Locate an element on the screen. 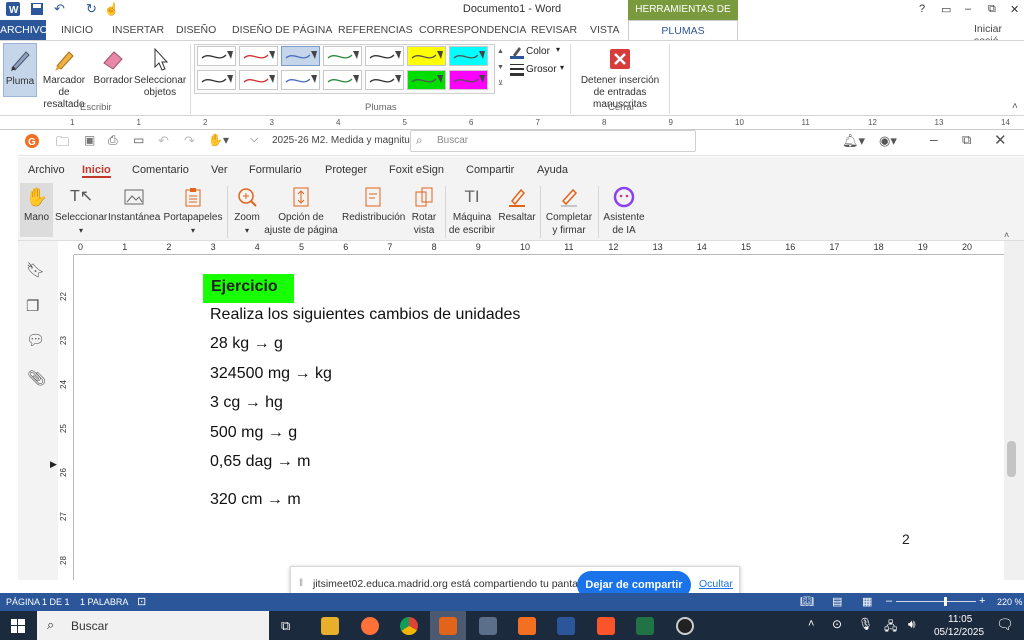  menu-archivo: Archivo is located at coordinates (46, 170).